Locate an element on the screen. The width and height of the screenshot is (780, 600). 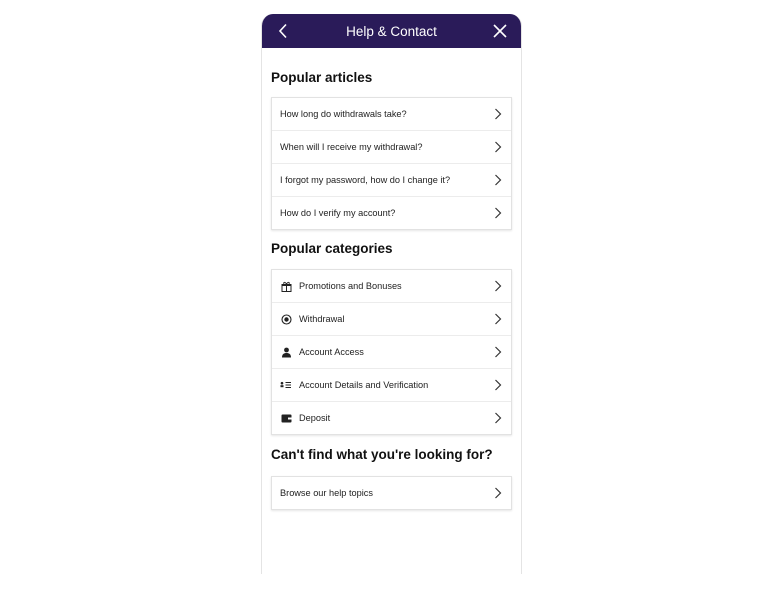
article-label: How do I verify my account? is located at coordinates (338, 213).